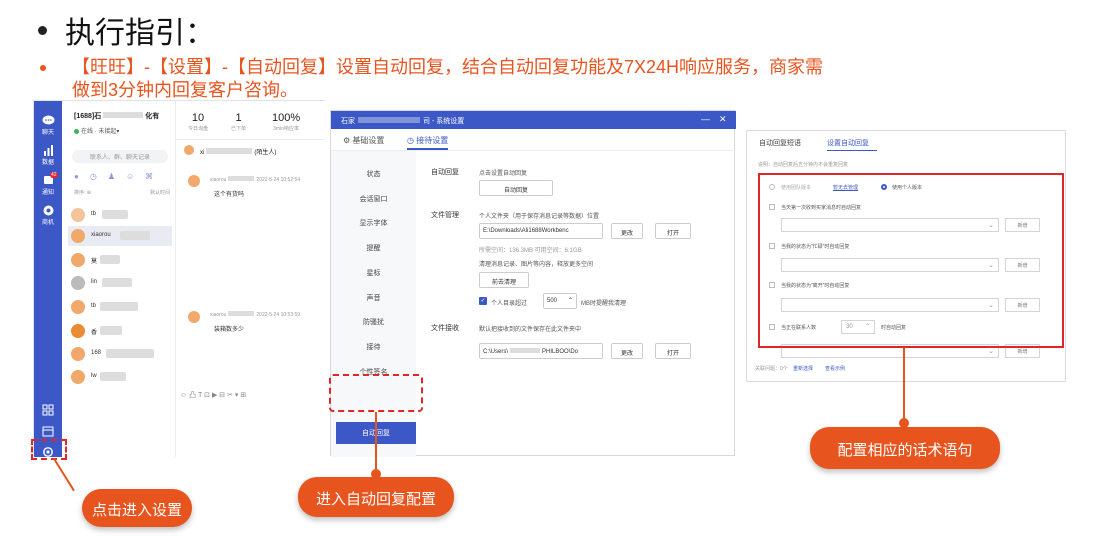 The image size is (1100, 537). Describe the element at coordinates (286, 122) in the screenshot. I see `stat-response-rate: 100% 3min响应率` at that location.